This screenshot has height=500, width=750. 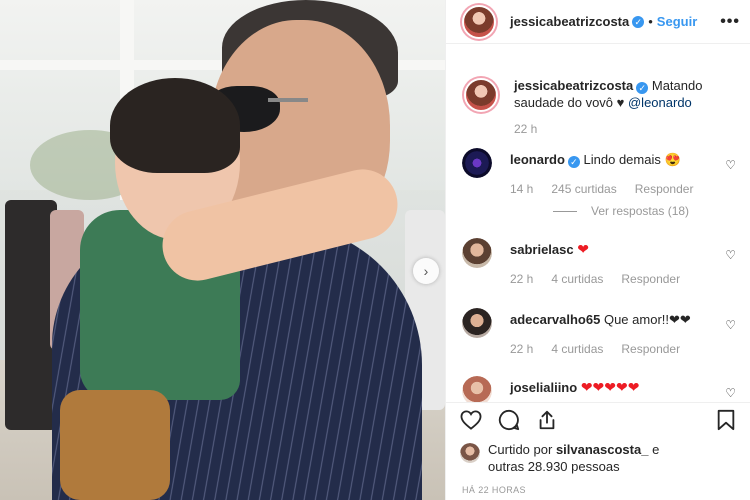 What do you see at coordinates (726, 422) in the screenshot?
I see `bookmark-icon` at bounding box center [726, 422].